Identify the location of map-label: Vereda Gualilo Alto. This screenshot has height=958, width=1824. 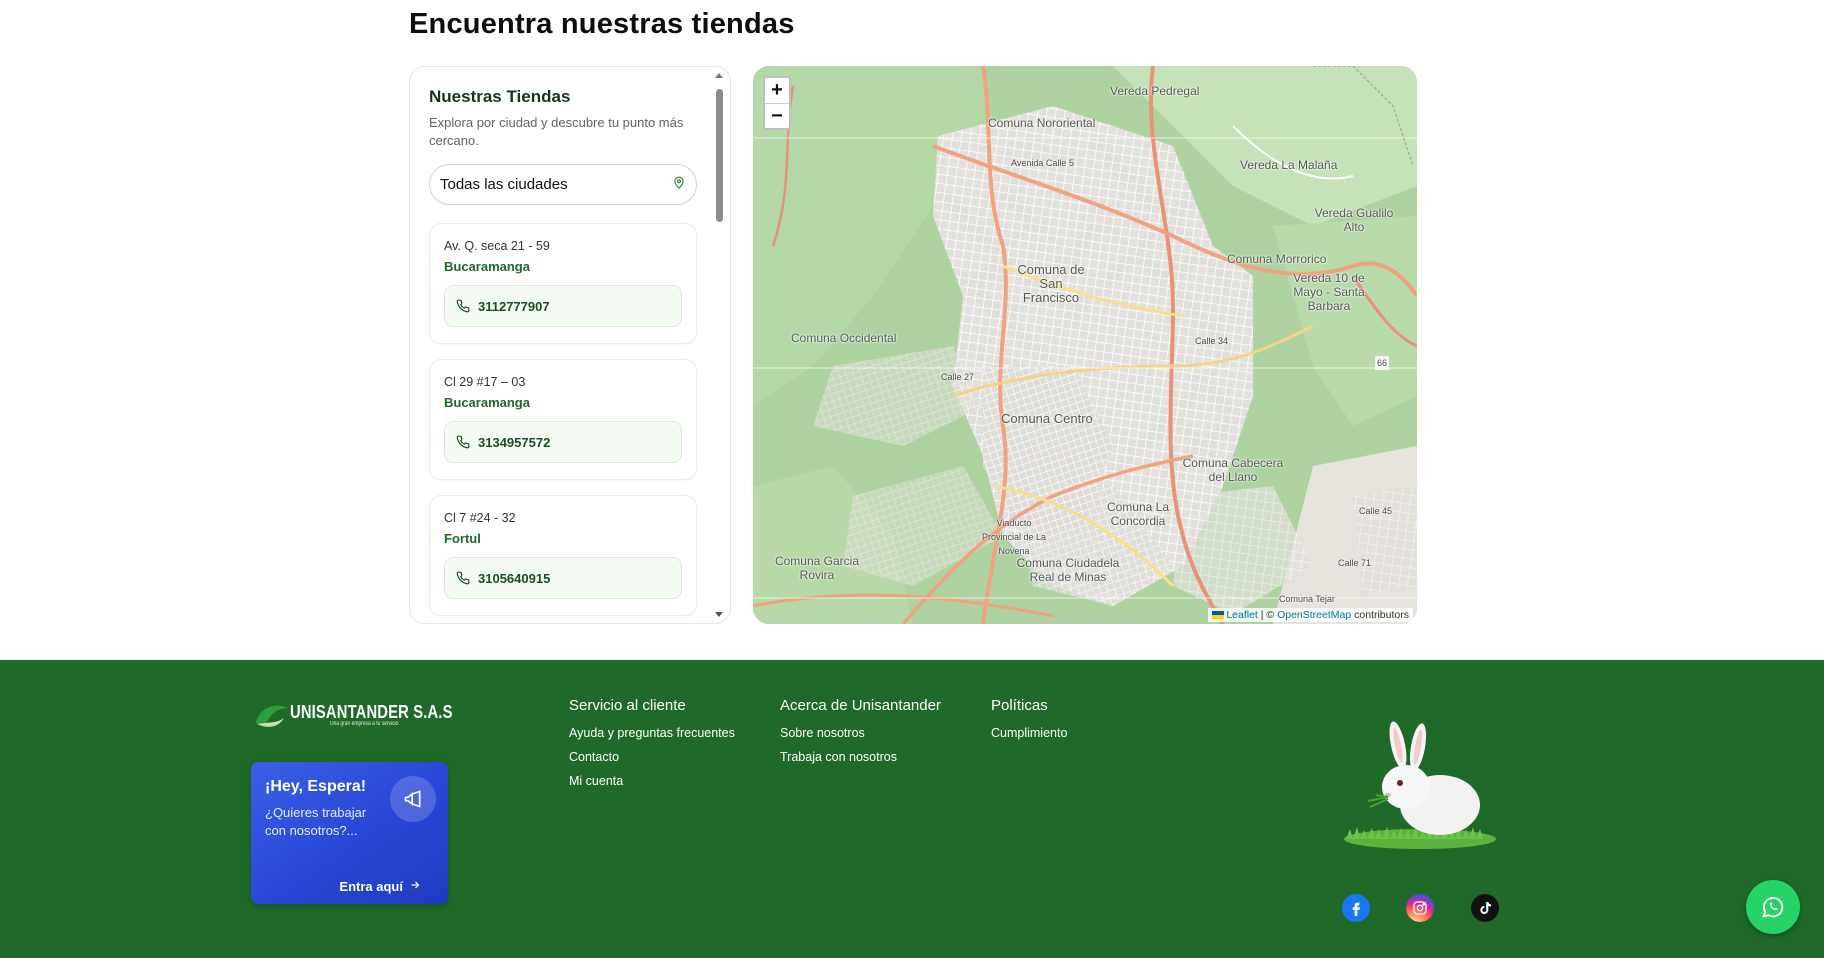
(1354, 220).